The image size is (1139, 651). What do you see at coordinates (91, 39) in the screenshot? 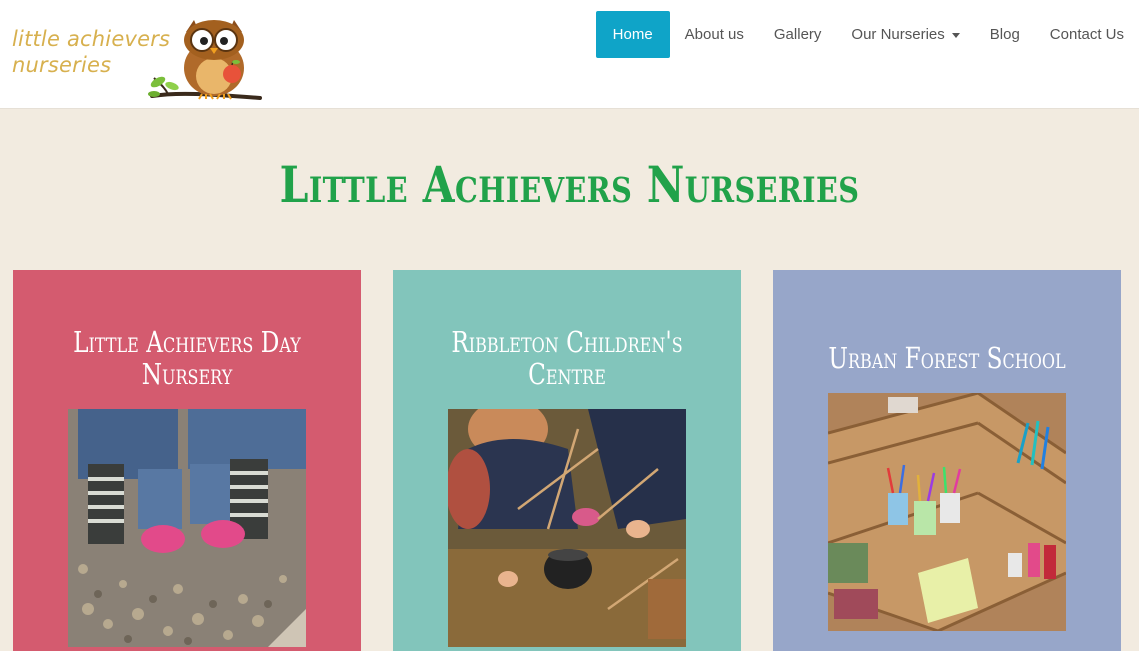
I see `logo-line-1: little achievers` at bounding box center [91, 39].